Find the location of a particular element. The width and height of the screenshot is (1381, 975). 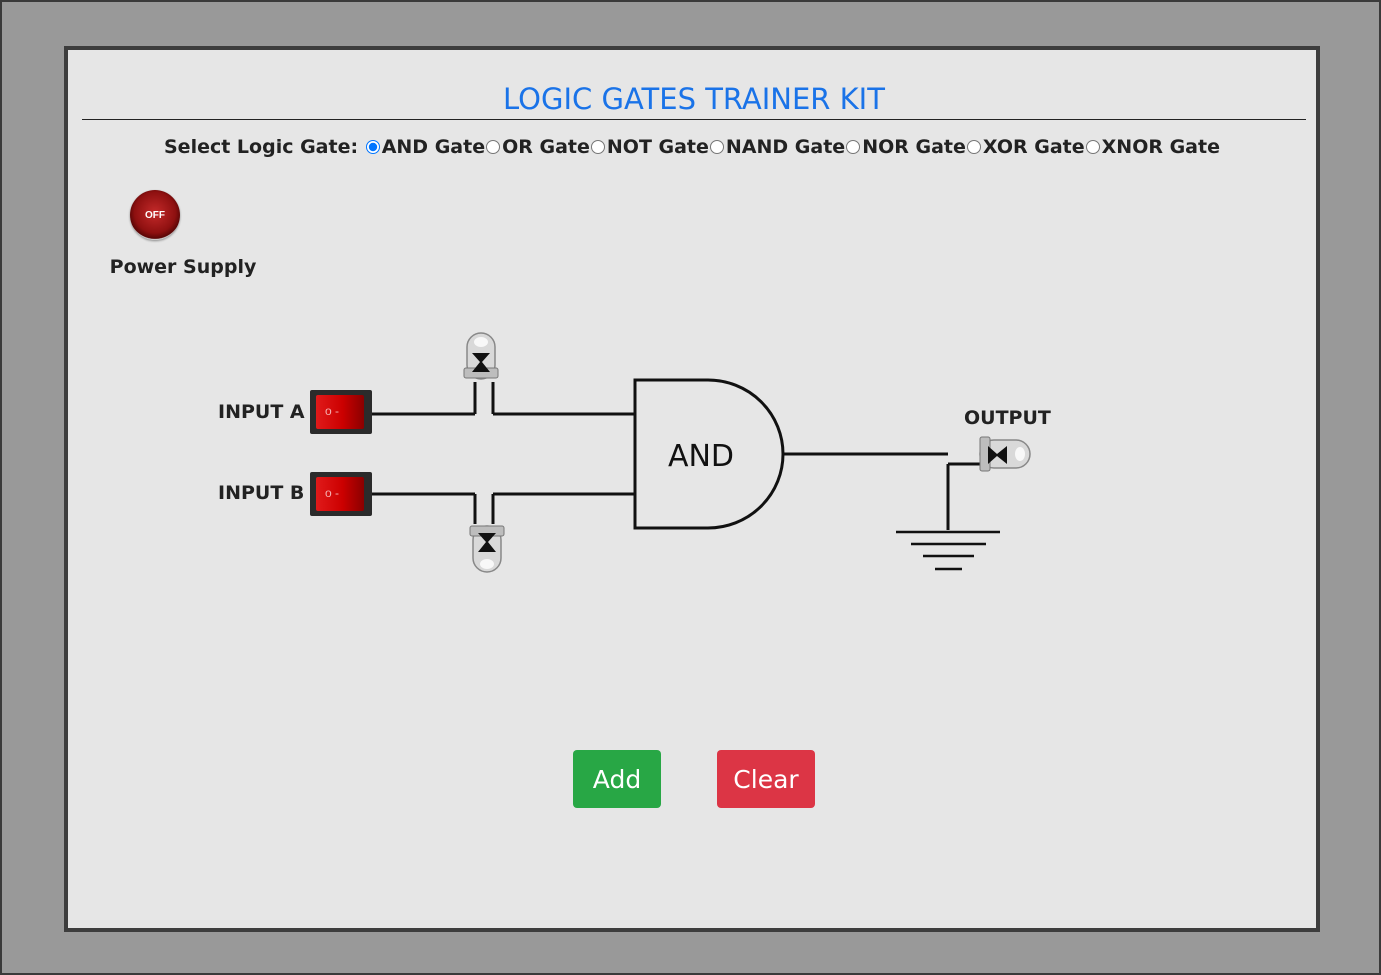

input-b-switch: o - is located at coordinates (341, 494).